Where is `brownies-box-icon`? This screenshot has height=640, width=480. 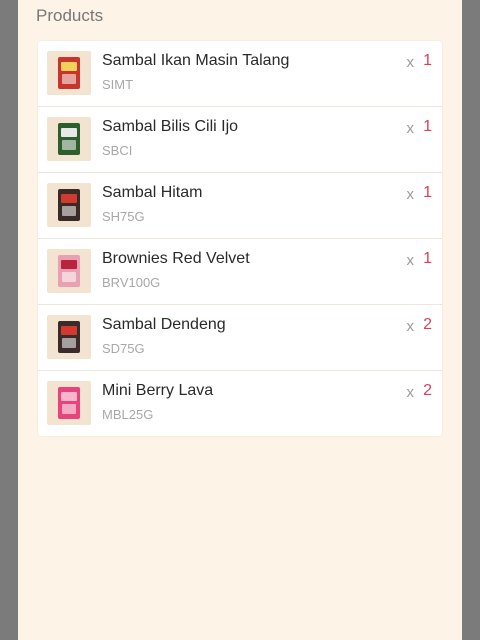
brownies-box-icon is located at coordinates (69, 271).